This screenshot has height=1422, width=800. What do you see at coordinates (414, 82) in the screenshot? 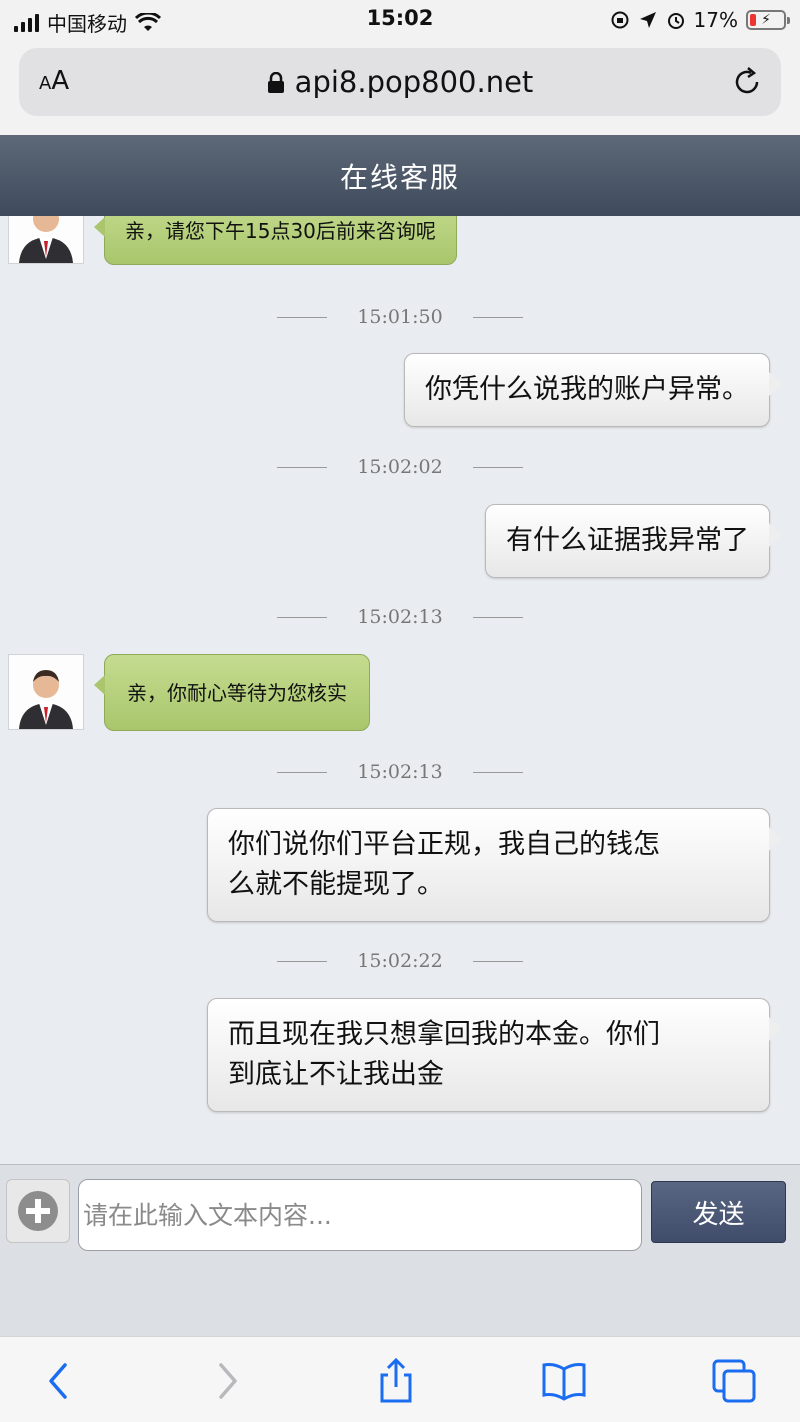
I see `url-text: api8.pop800.net` at bounding box center [414, 82].